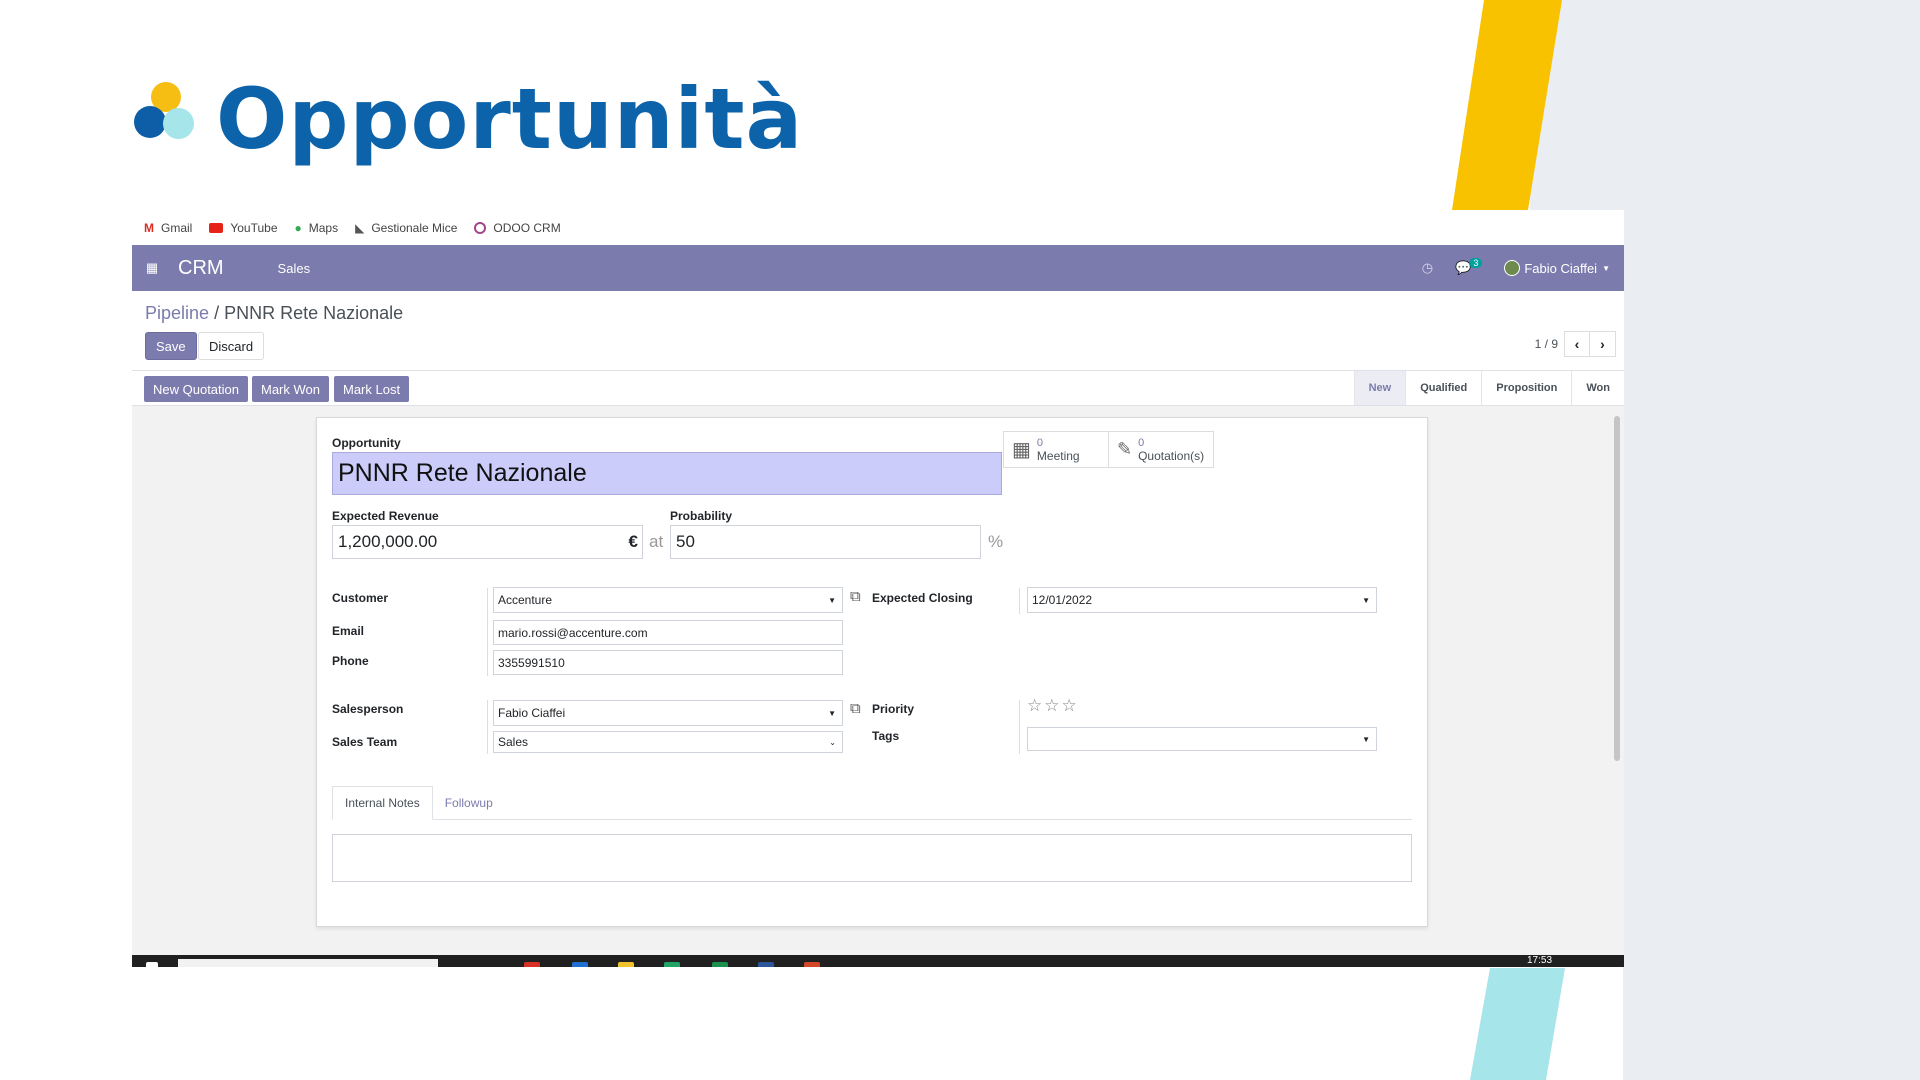 This screenshot has width=1920, height=1080. Describe the element at coordinates (201, 268) in the screenshot. I see `app-brand: CRM` at that location.